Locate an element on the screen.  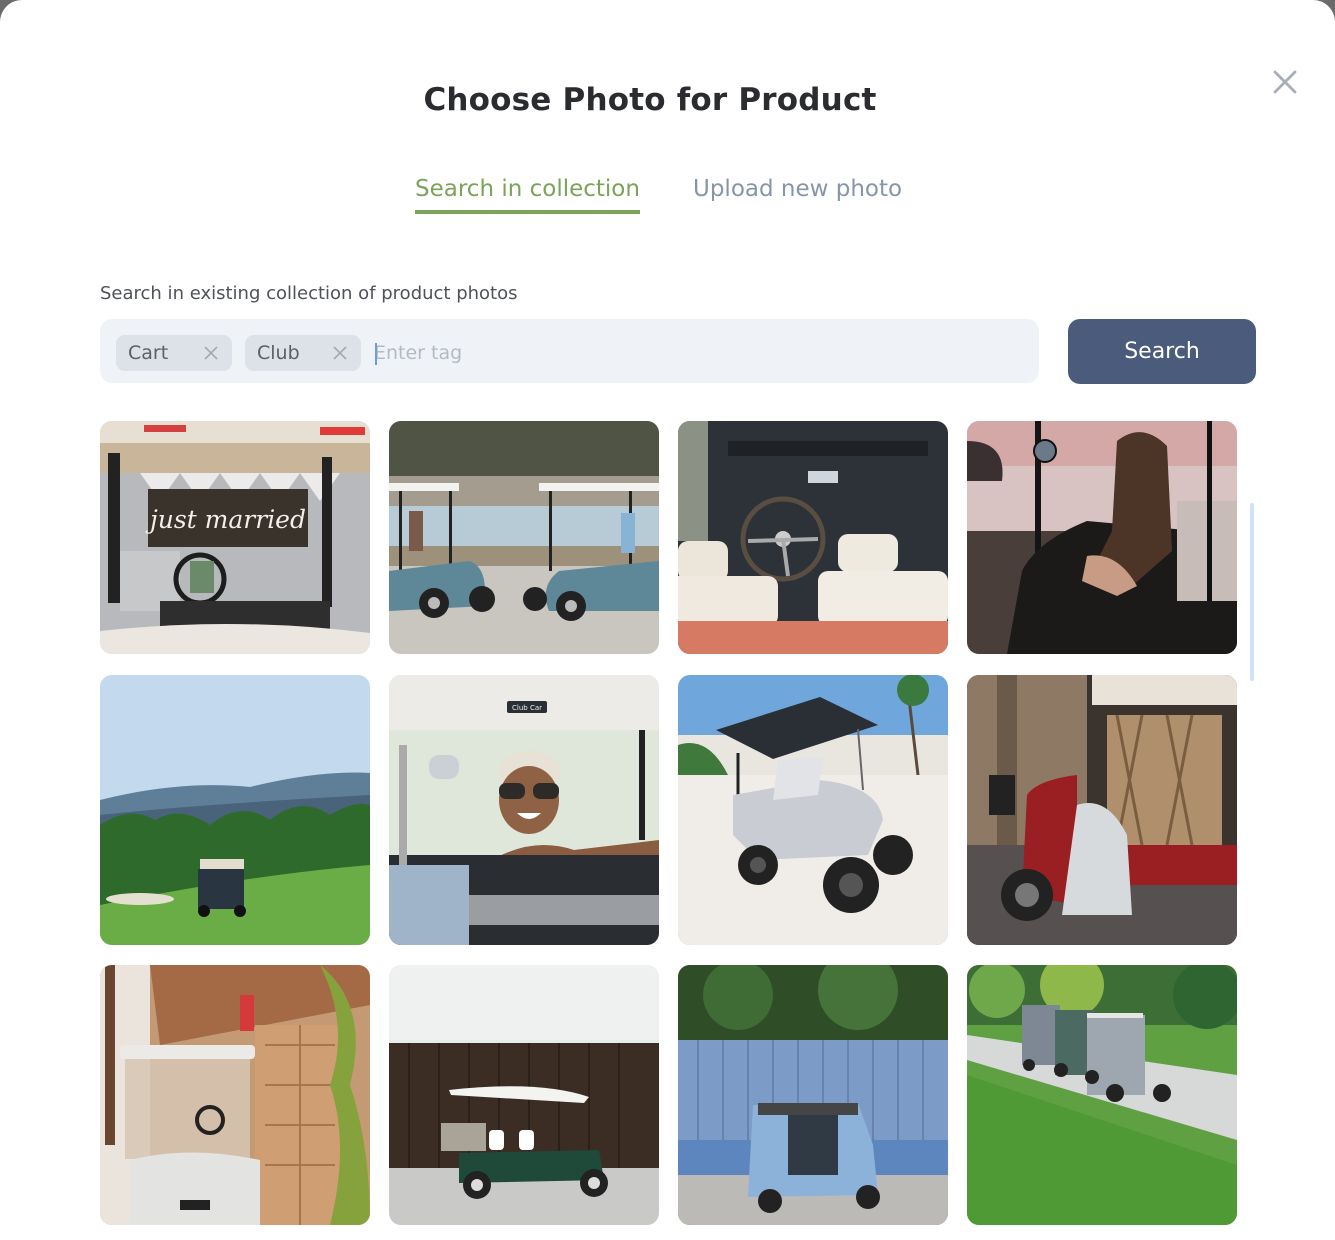
tab-upload-new-photo: Upload new photo is located at coordinates (797, 193).